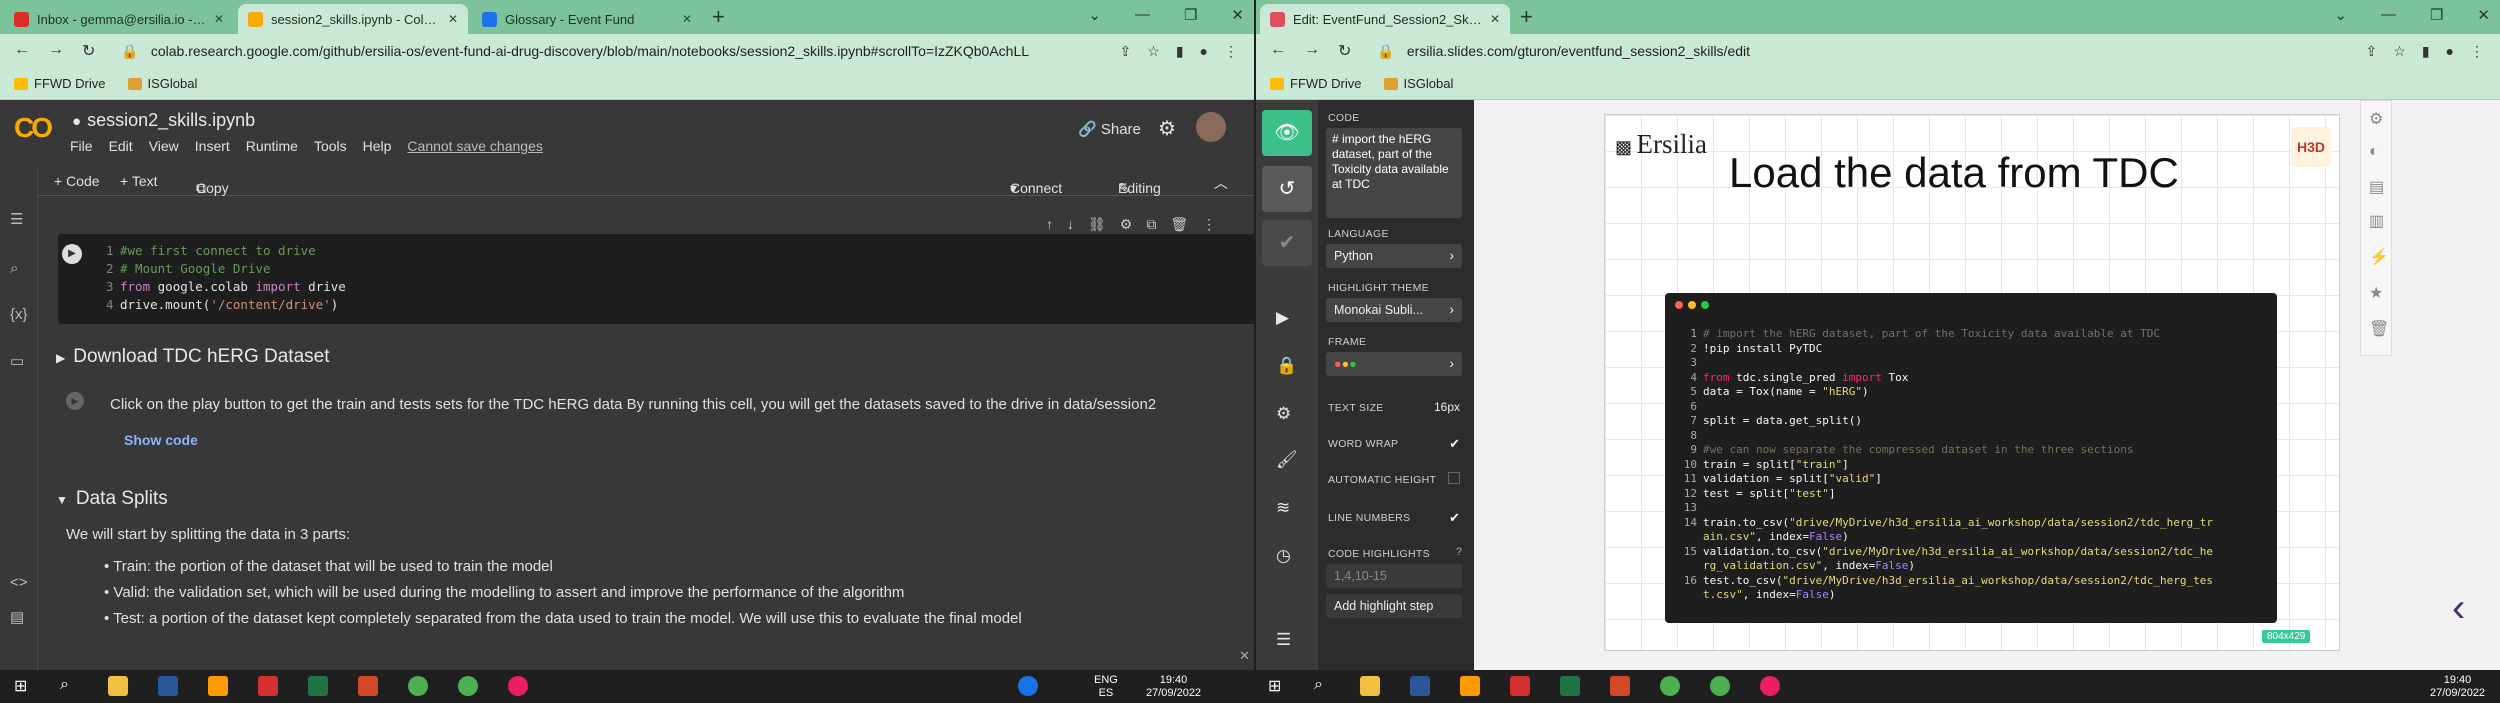 The height and width of the screenshot is (703, 2500). What do you see at coordinates (1283, 640) in the screenshot?
I see `menu-icon: ☰` at bounding box center [1283, 640].